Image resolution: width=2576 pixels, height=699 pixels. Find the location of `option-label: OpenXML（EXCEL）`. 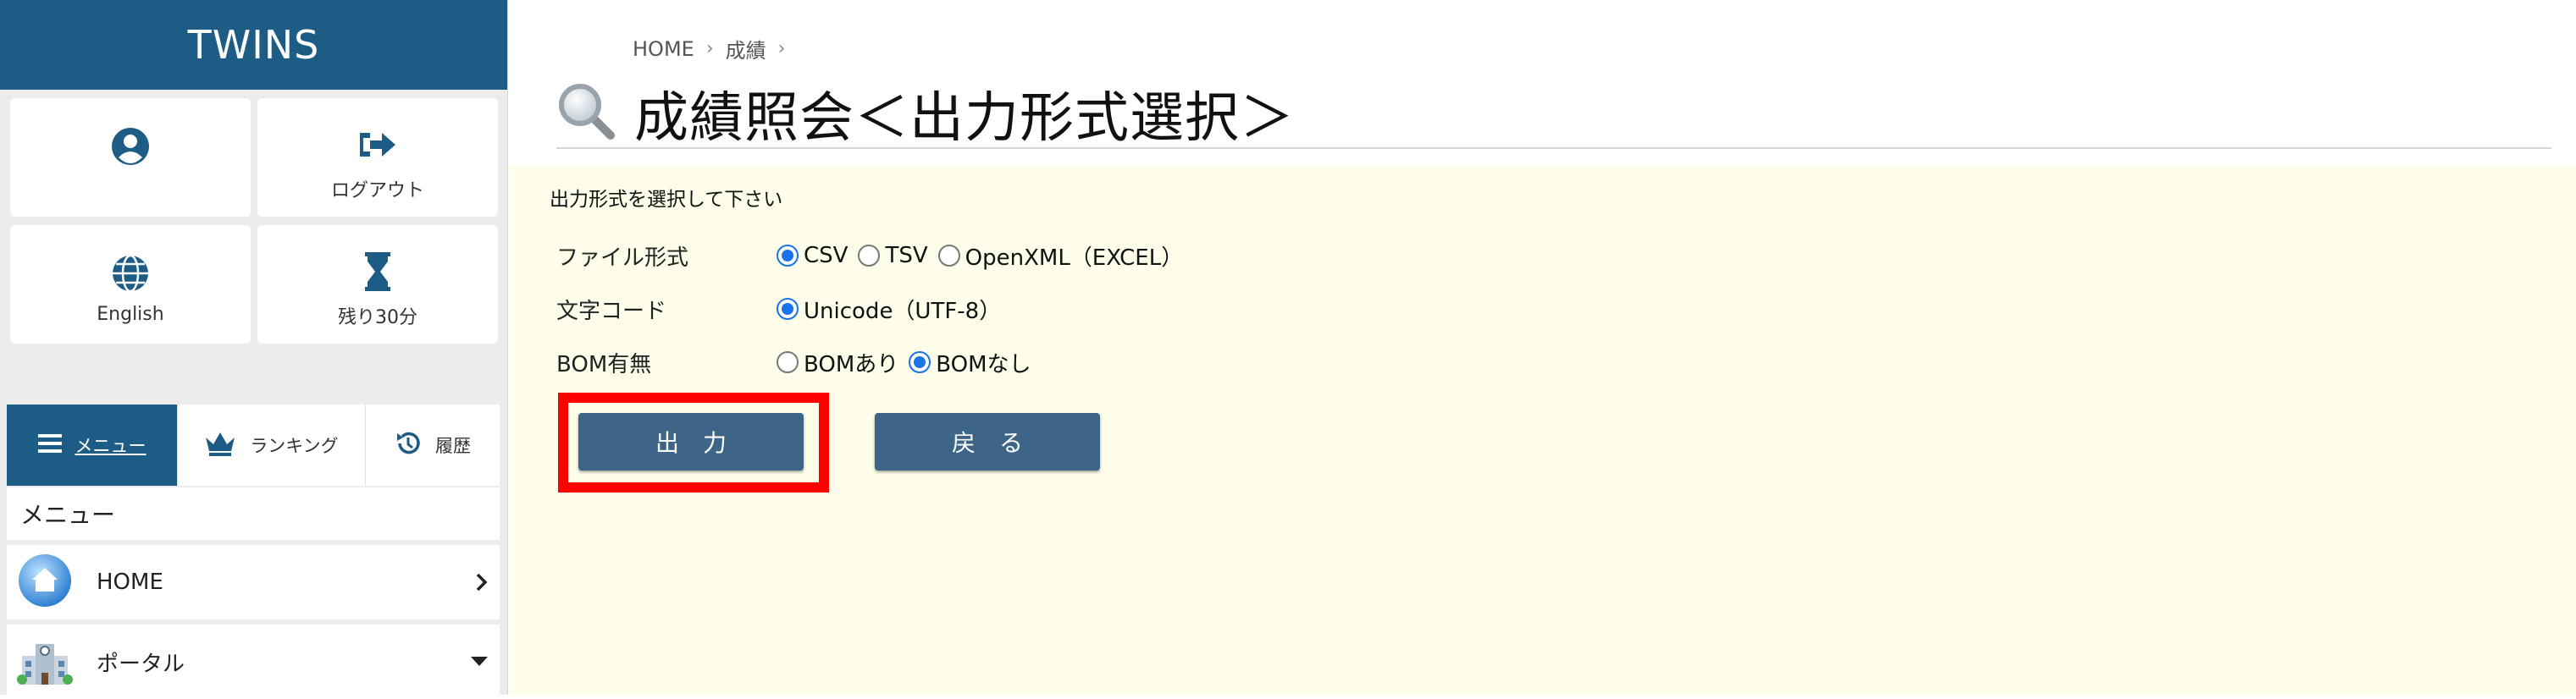

option-label: OpenXML（EXCEL） is located at coordinates (1074, 258).